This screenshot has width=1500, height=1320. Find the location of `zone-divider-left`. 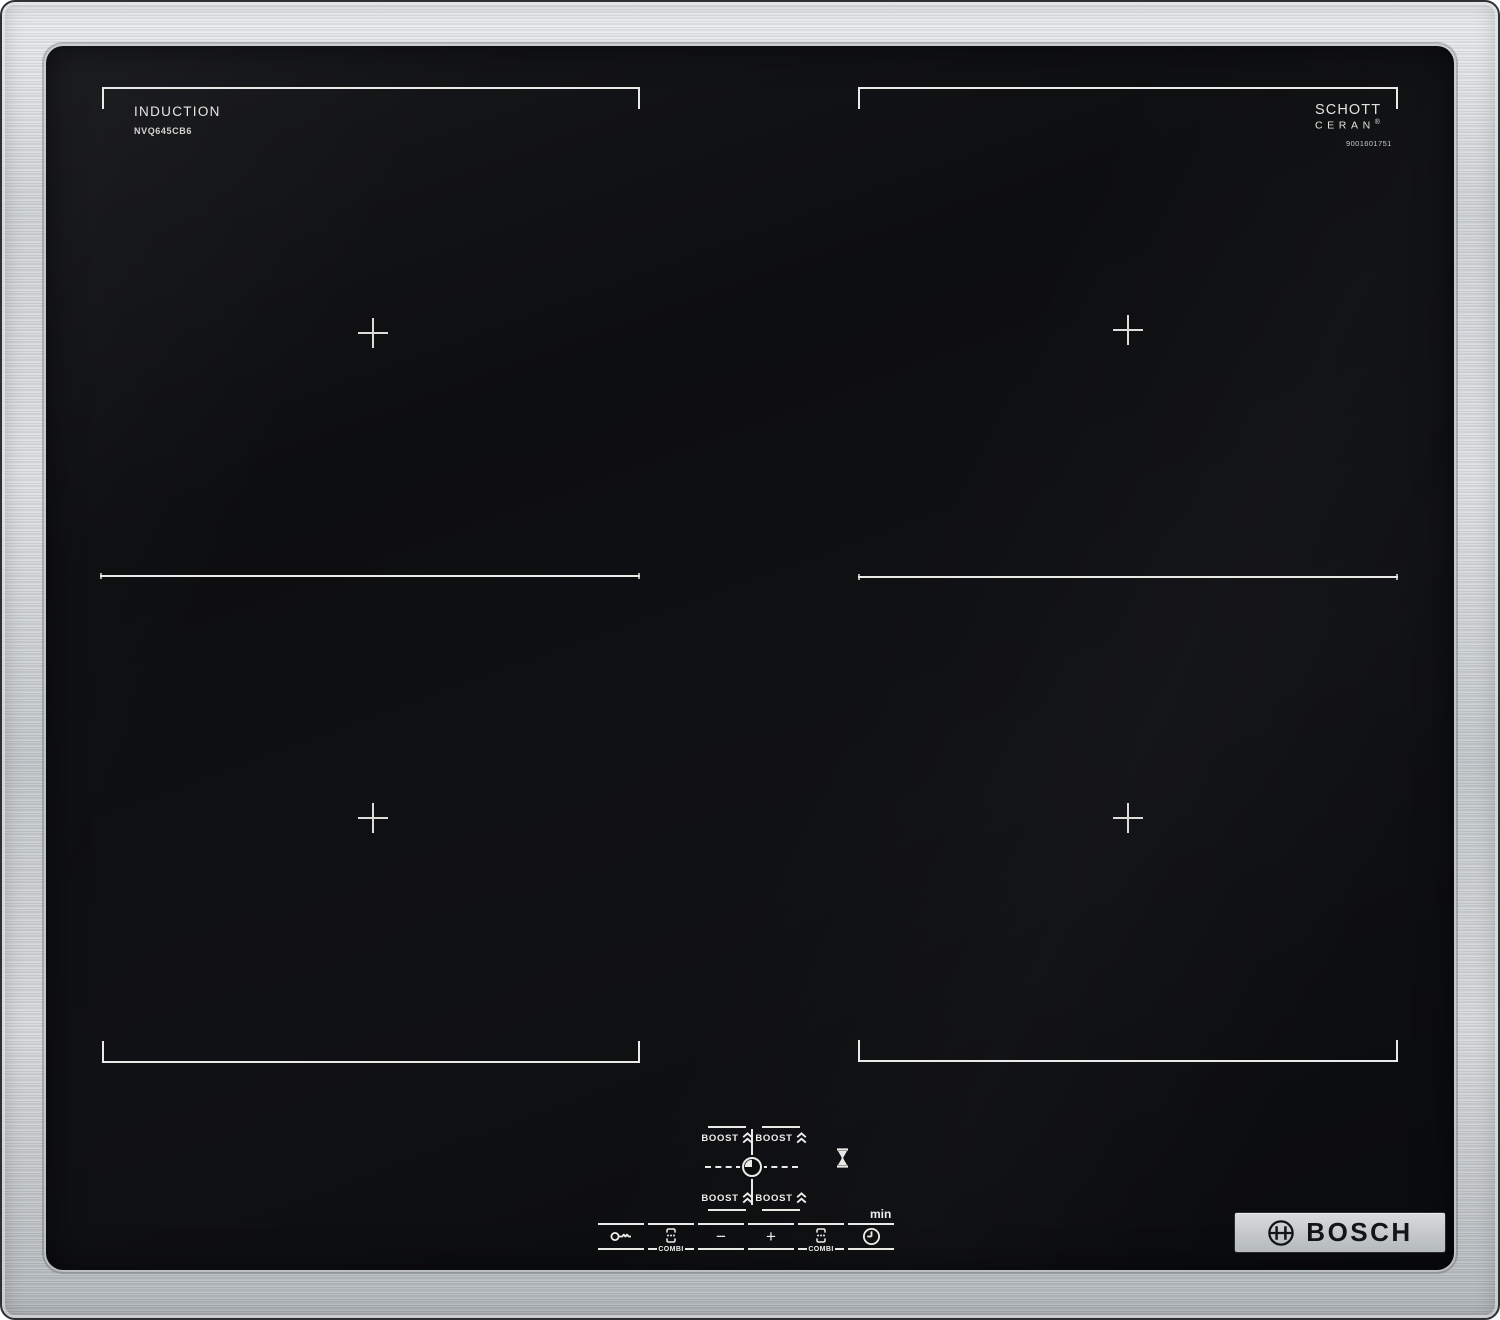

zone-divider-left is located at coordinates (370, 576).